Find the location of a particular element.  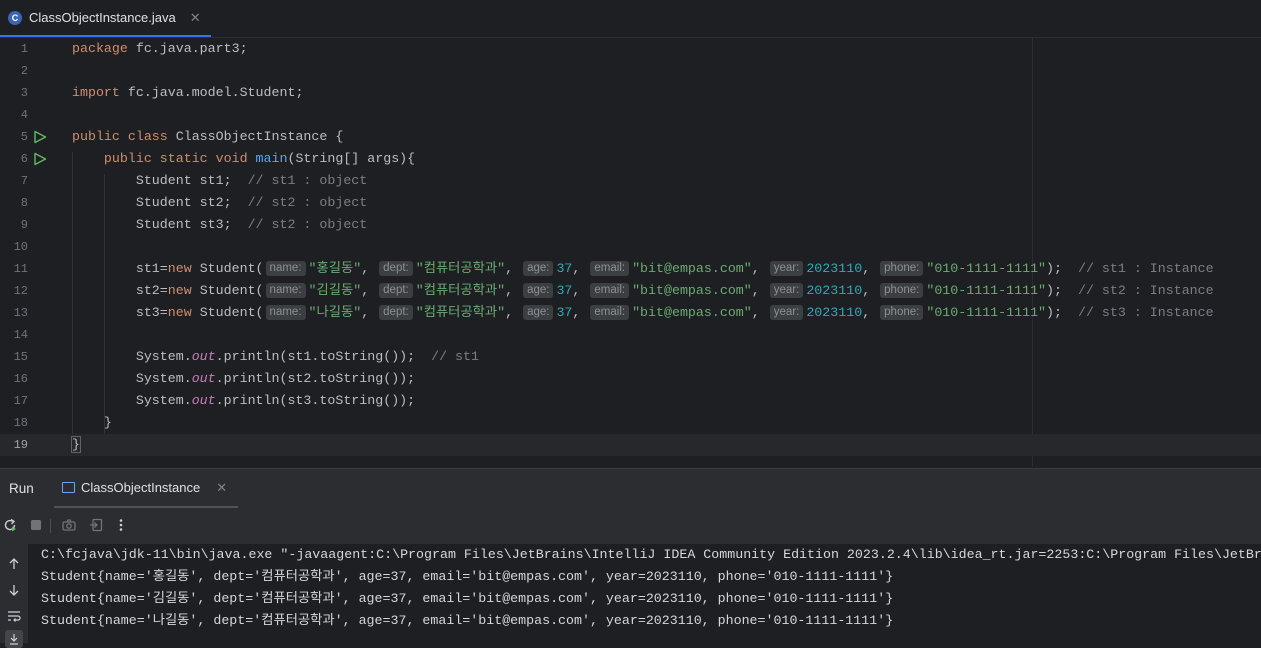

code-line: 17 System.out.println(st3.toString()); is located at coordinates (214, 400).